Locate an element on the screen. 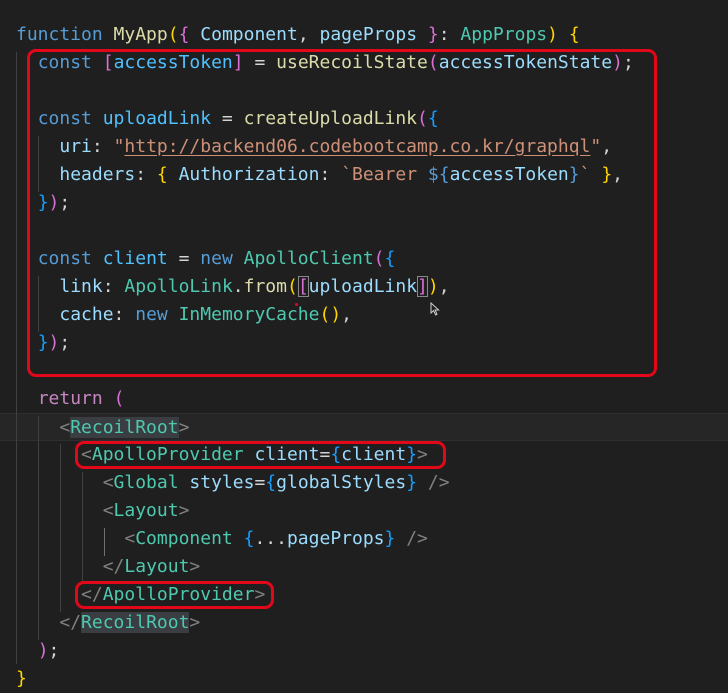 The width and height of the screenshot is (728, 693). code-token: : is located at coordinates (449, 34).